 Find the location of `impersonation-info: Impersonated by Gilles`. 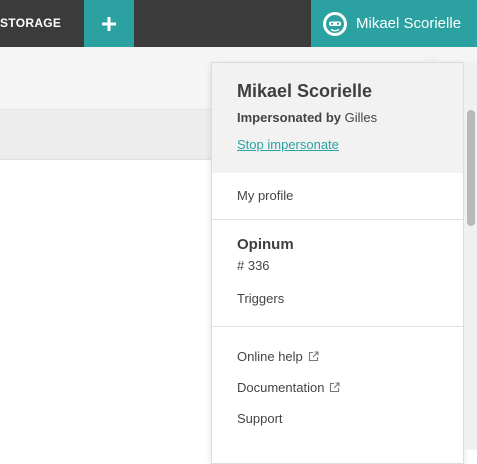

impersonation-info: Impersonated by Gilles is located at coordinates (337, 117).